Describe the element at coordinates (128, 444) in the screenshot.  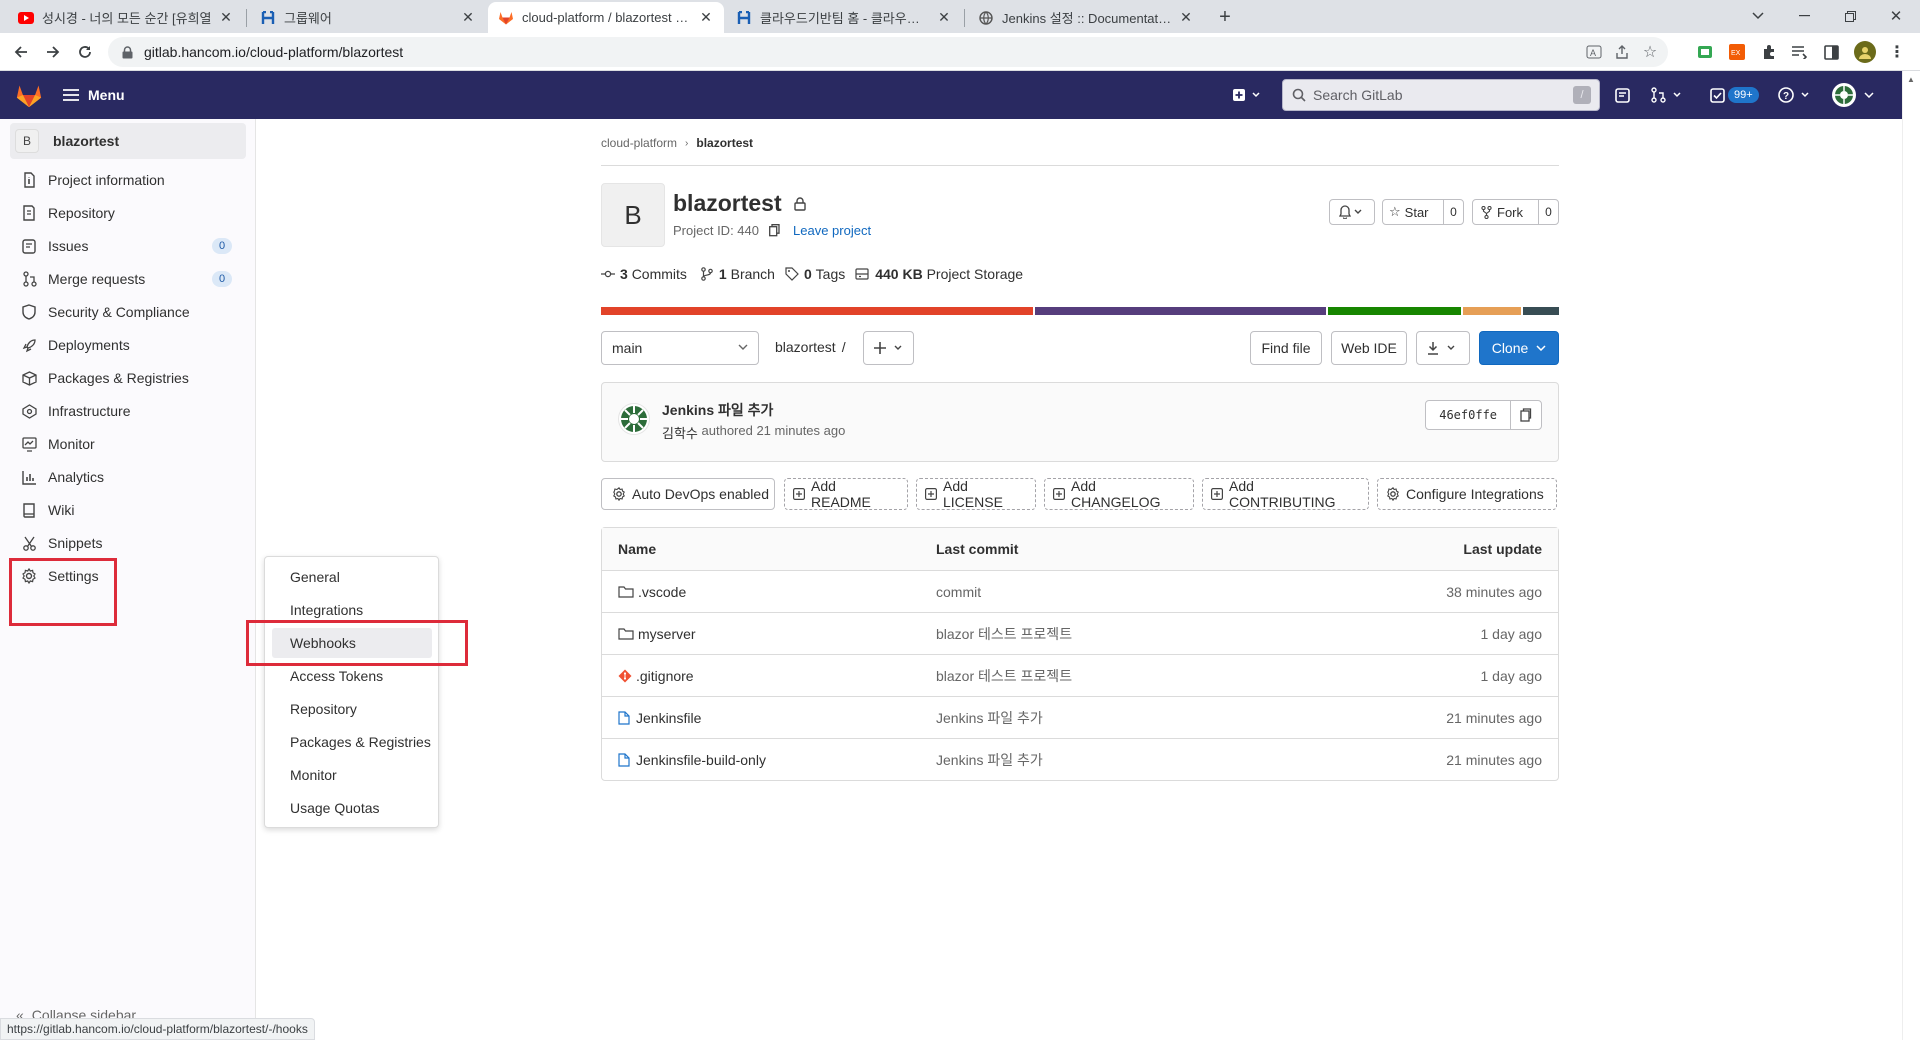
I see `sidebar-item-monitor: Monitor` at that location.